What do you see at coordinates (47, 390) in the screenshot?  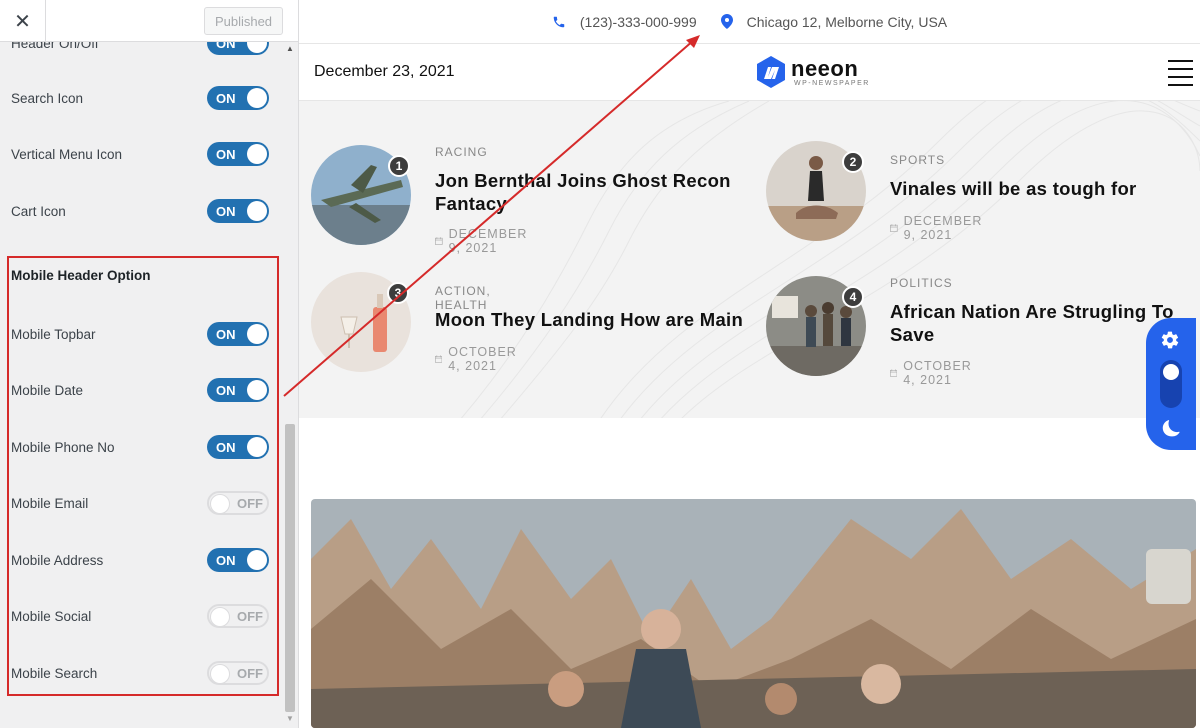 I see `option-label: Mobile Date` at bounding box center [47, 390].